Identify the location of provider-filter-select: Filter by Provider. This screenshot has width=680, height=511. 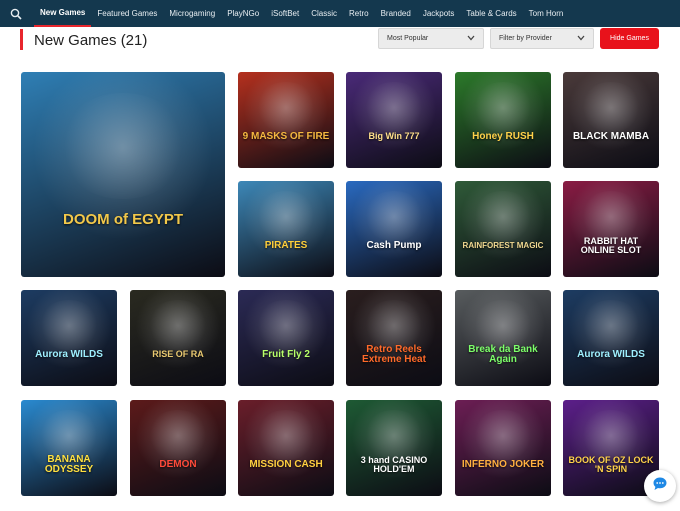
(542, 38).